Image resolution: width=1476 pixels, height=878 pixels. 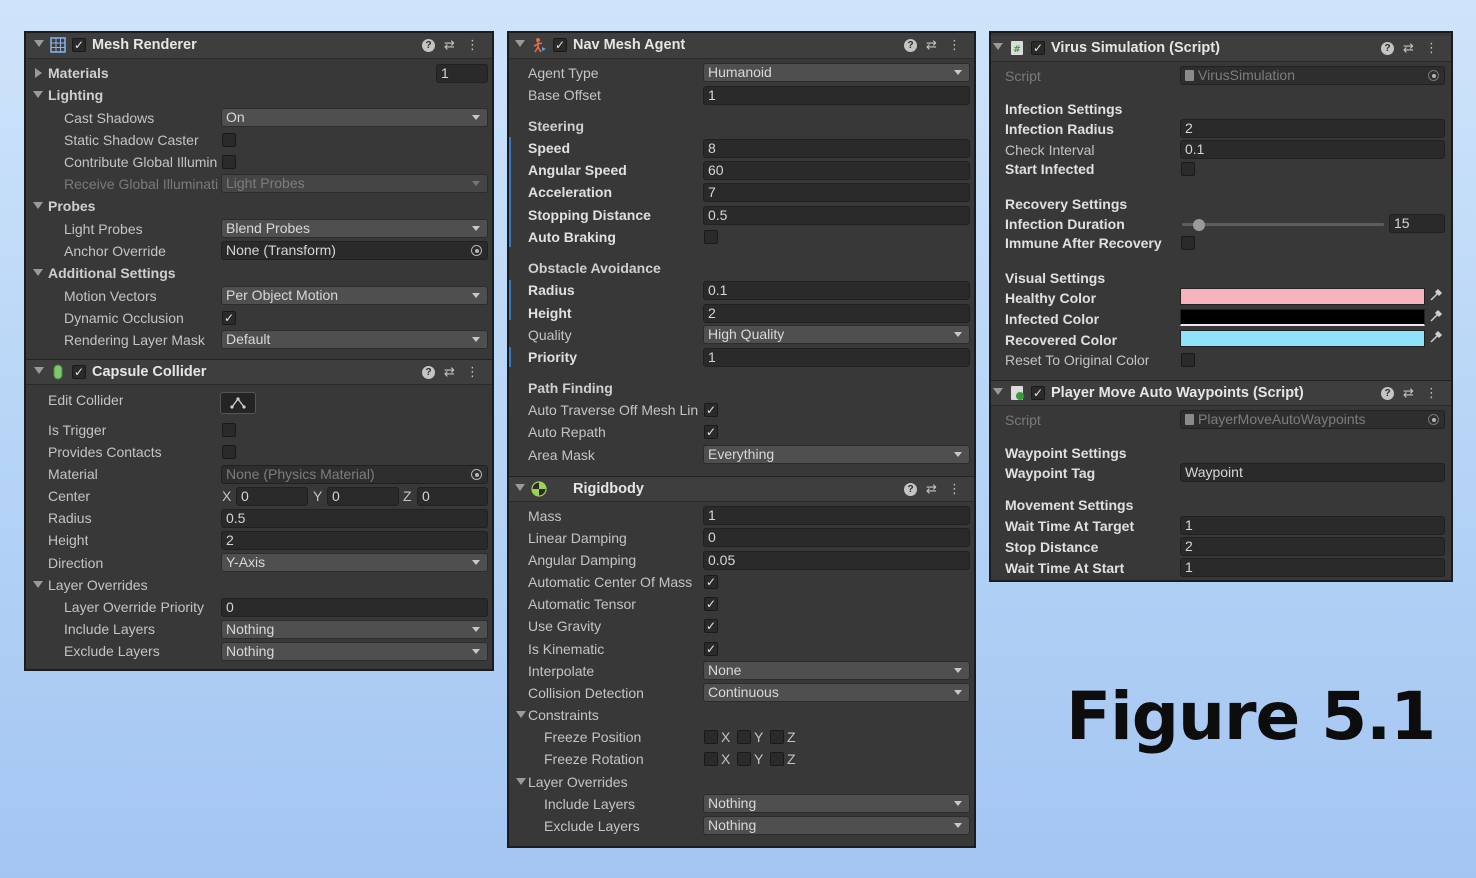 What do you see at coordinates (744, 759) in the screenshot?
I see `freeze-rotation-y-checkbox` at bounding box center [744, 759].